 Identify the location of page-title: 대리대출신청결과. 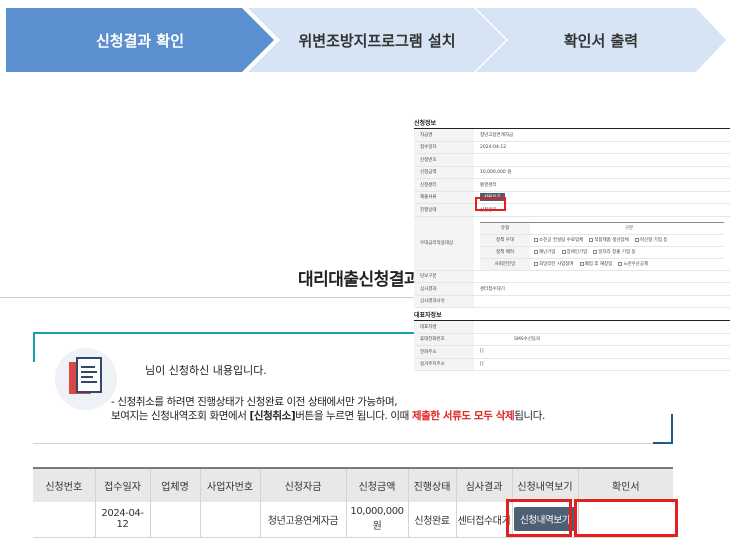
(359, 280).